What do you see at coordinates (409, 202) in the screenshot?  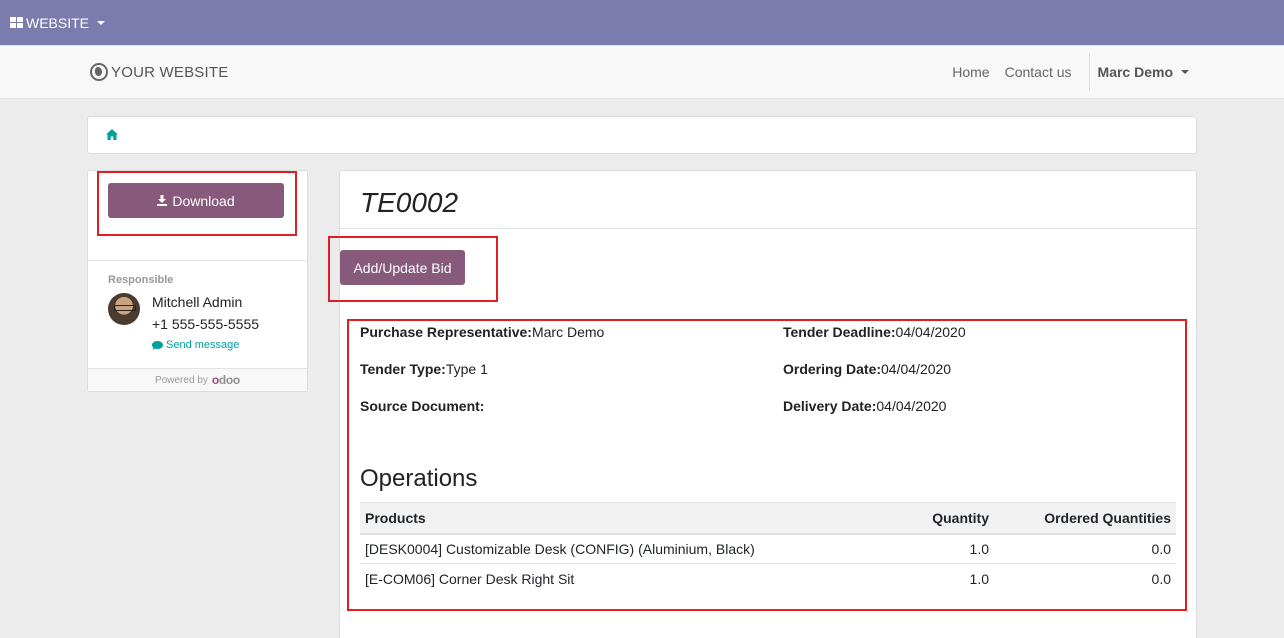 I see `page-title: TE0002` at bounding box center [409, 202].